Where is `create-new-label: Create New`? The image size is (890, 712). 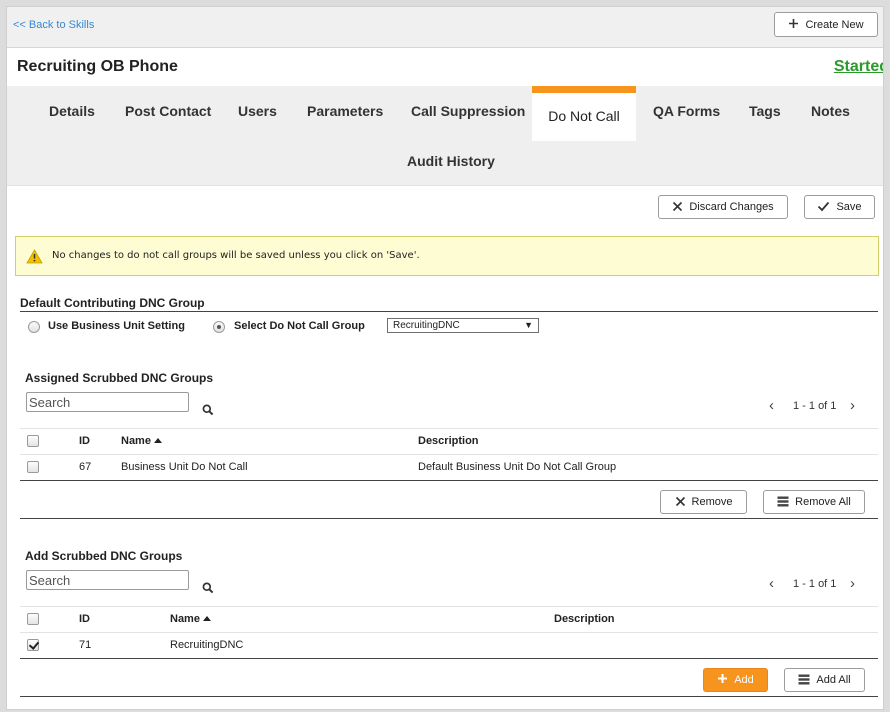 create-new-label: Create New is located at coordinates (834, 24).